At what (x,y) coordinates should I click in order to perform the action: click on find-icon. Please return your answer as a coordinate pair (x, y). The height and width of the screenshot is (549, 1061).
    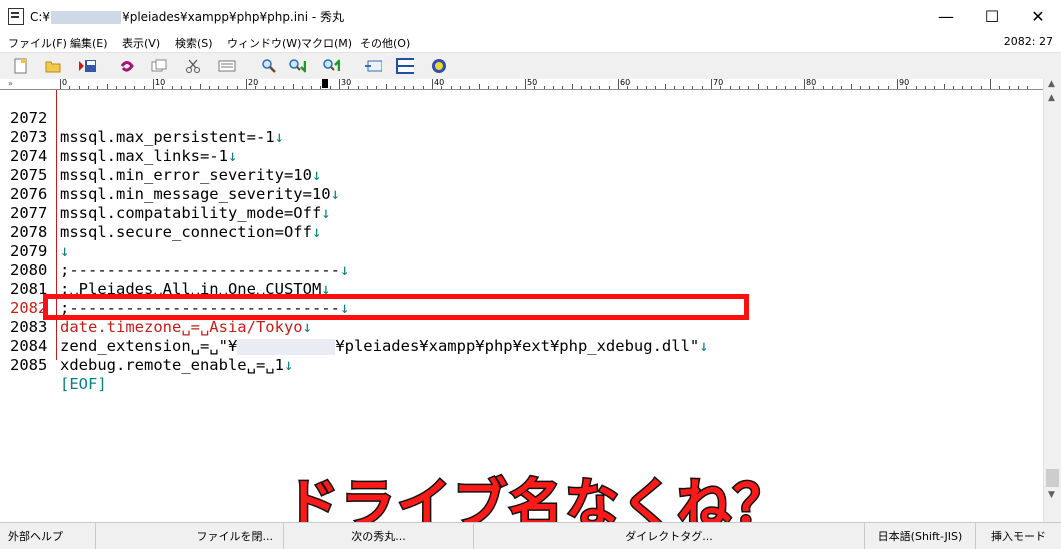
    Looking at the image, I should click on (269, 66).